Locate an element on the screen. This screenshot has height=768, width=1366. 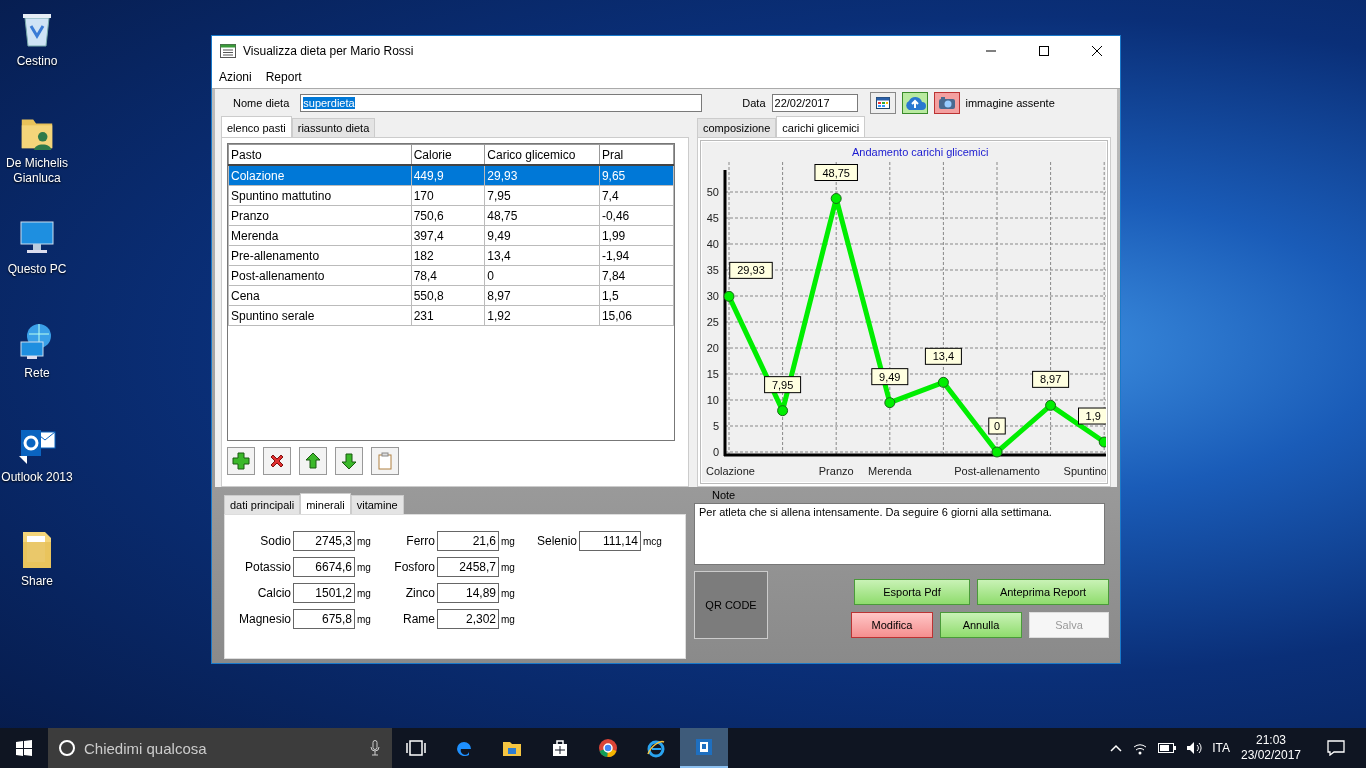
table-cell: Cena is located at coordinates (320, 295).